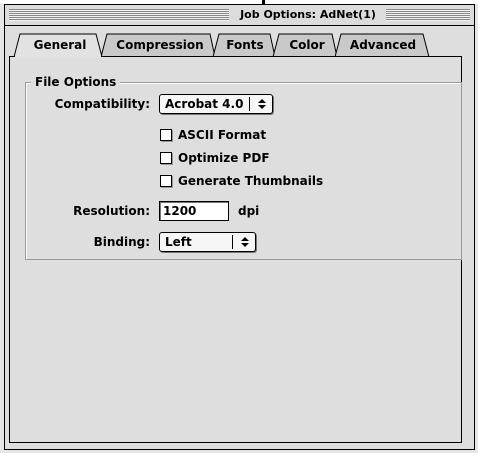 The image size is (478, 453). What do you see at coordinates (251, 181) in the screenshot?
I see `generate-thumbnails-label: Generate Thumbnails` at bounding box center [251, 181].